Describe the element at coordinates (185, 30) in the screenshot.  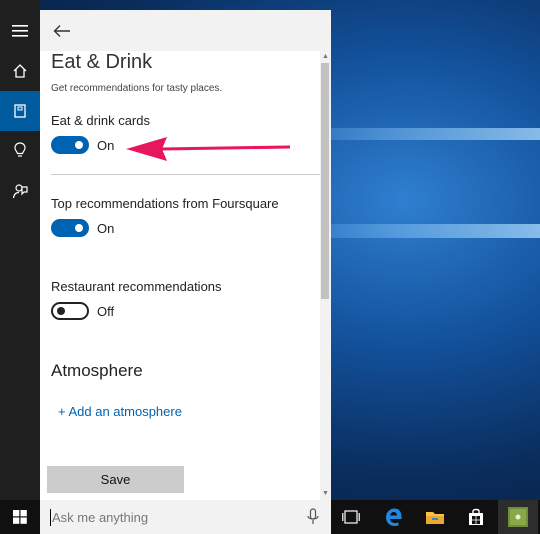
I see `panel-header` at that location.